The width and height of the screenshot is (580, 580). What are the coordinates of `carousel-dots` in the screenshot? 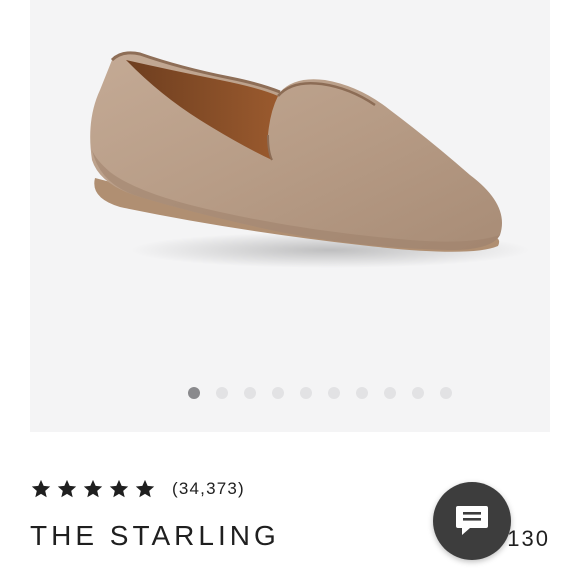 It's located at (320, 393).